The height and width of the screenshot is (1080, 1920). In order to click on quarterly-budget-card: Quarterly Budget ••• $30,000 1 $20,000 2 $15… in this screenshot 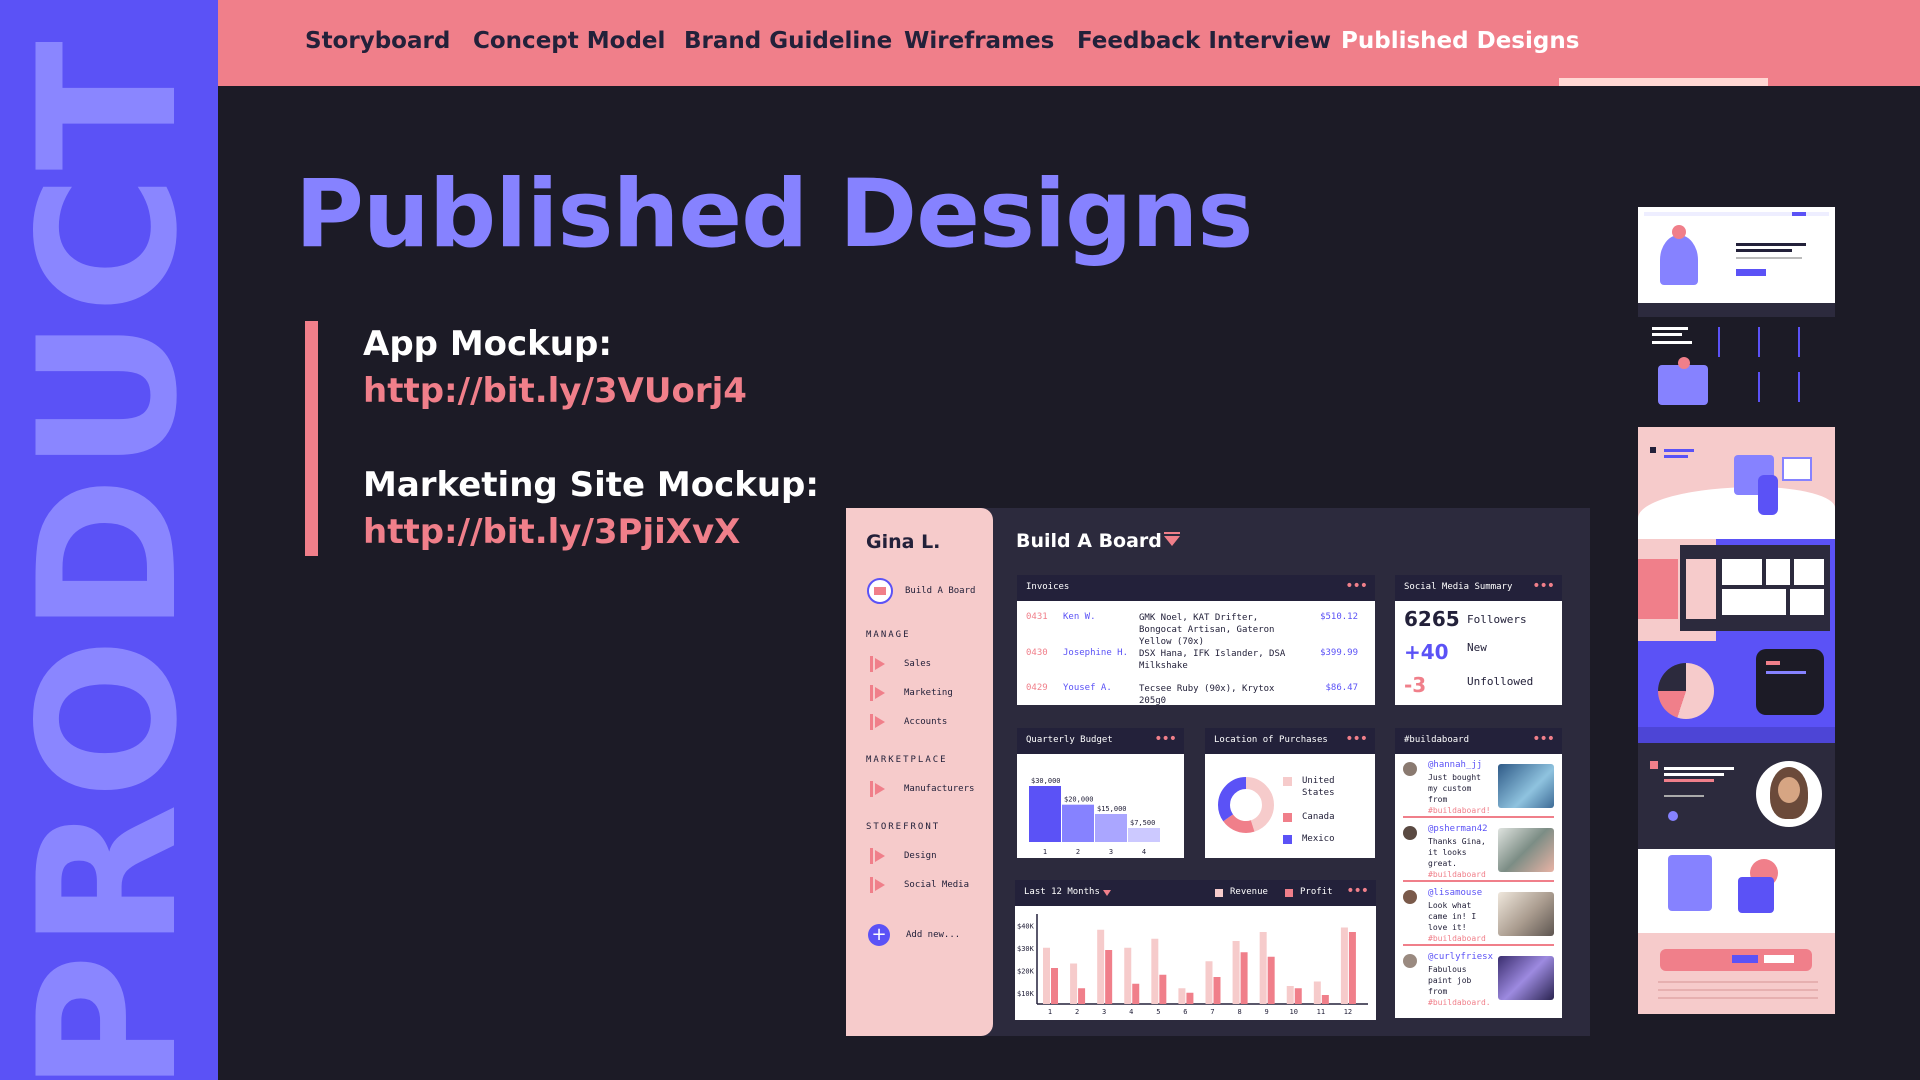, I will do `click(1100, 793)`.